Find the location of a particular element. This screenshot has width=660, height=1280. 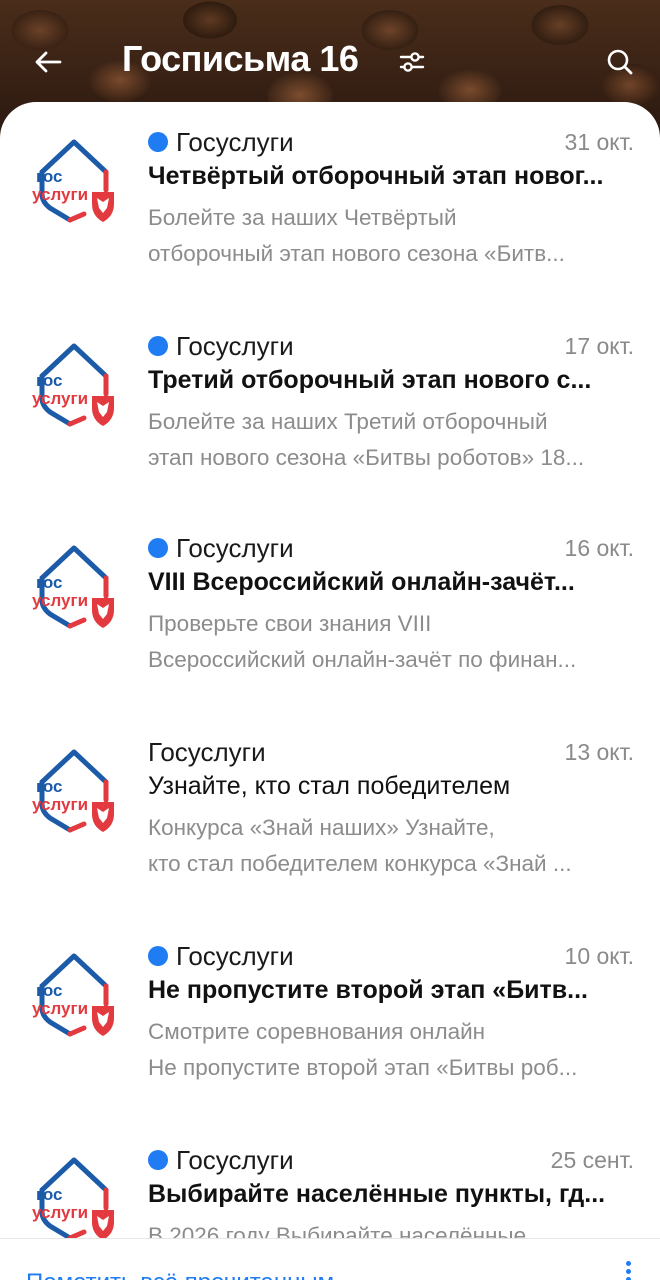

arrow-left-icon is located at coordinates (48, 62).